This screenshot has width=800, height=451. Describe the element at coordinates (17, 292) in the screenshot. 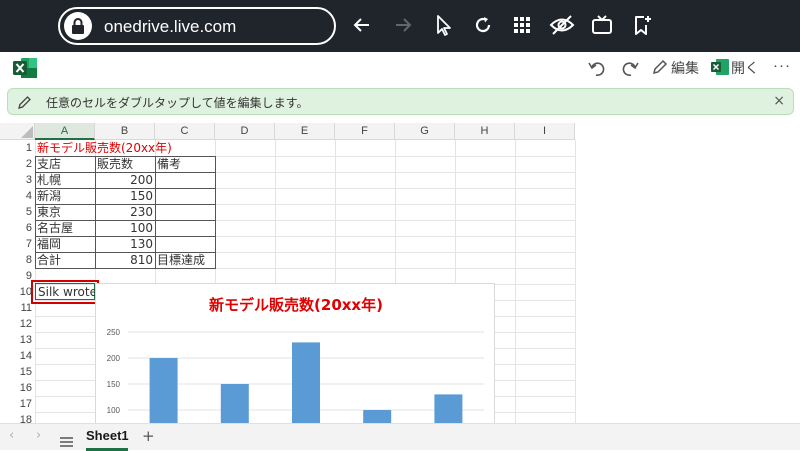

I see `row-header: 10` at that location.